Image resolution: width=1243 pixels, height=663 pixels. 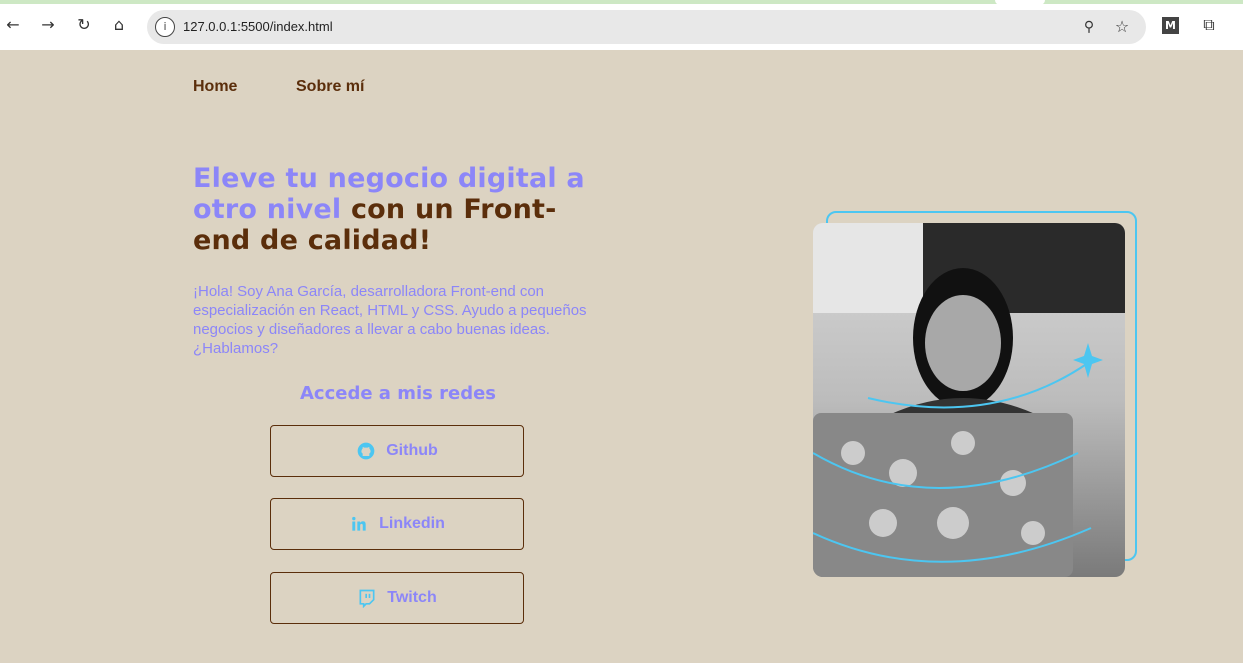 I want to click on twitch-button: Twitch, so click(x=397, y=598).